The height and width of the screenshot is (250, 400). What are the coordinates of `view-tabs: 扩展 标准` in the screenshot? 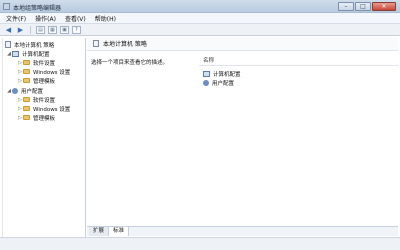 It's located at (242, 231).